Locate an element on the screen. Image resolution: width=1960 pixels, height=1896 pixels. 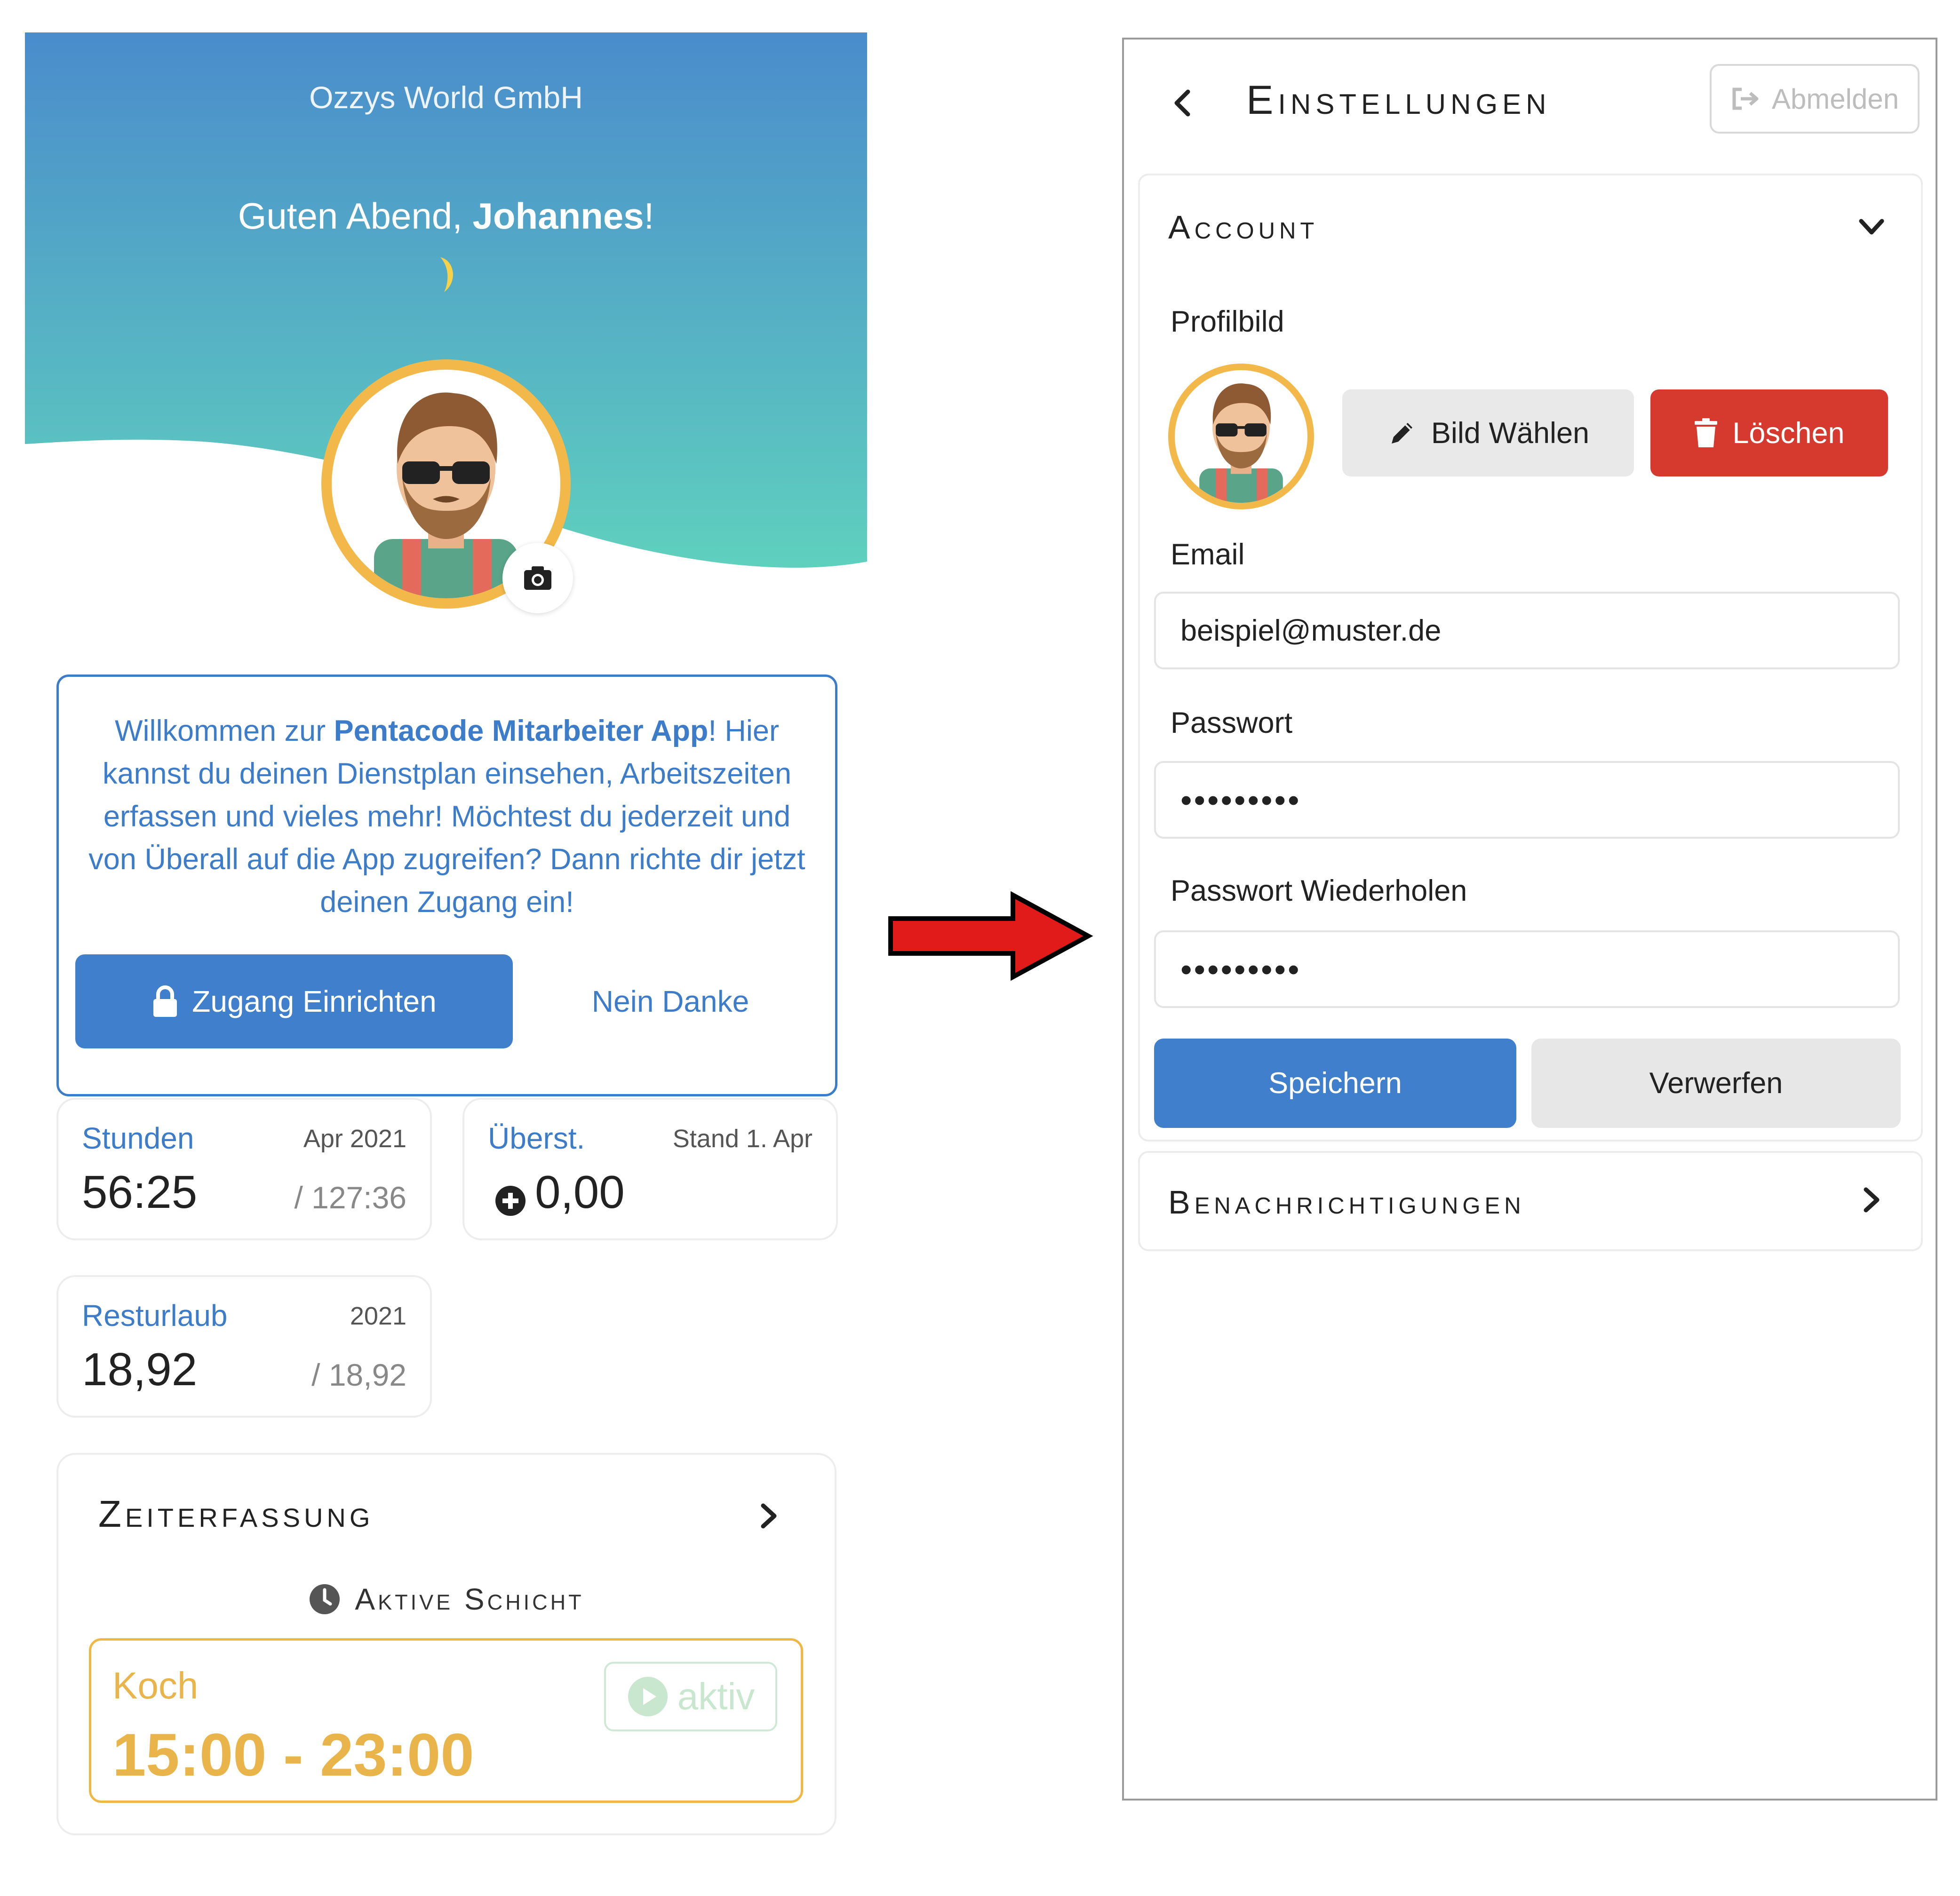
logout-button: Abmelden is located at coordinates (1815, 99).